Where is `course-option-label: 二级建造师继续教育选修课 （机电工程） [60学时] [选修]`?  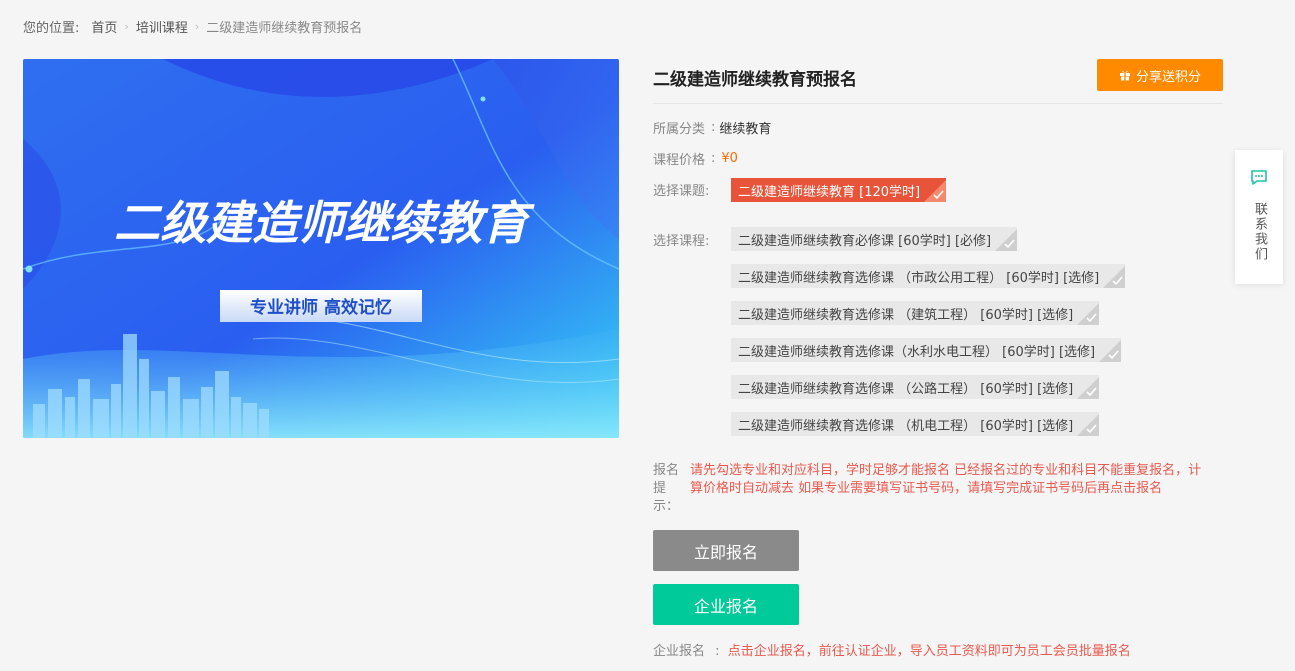 course-option-label: 二级建造师继续教育选修课 （机电工程） [60学时] [选修] is located at coordinates (906, 426).